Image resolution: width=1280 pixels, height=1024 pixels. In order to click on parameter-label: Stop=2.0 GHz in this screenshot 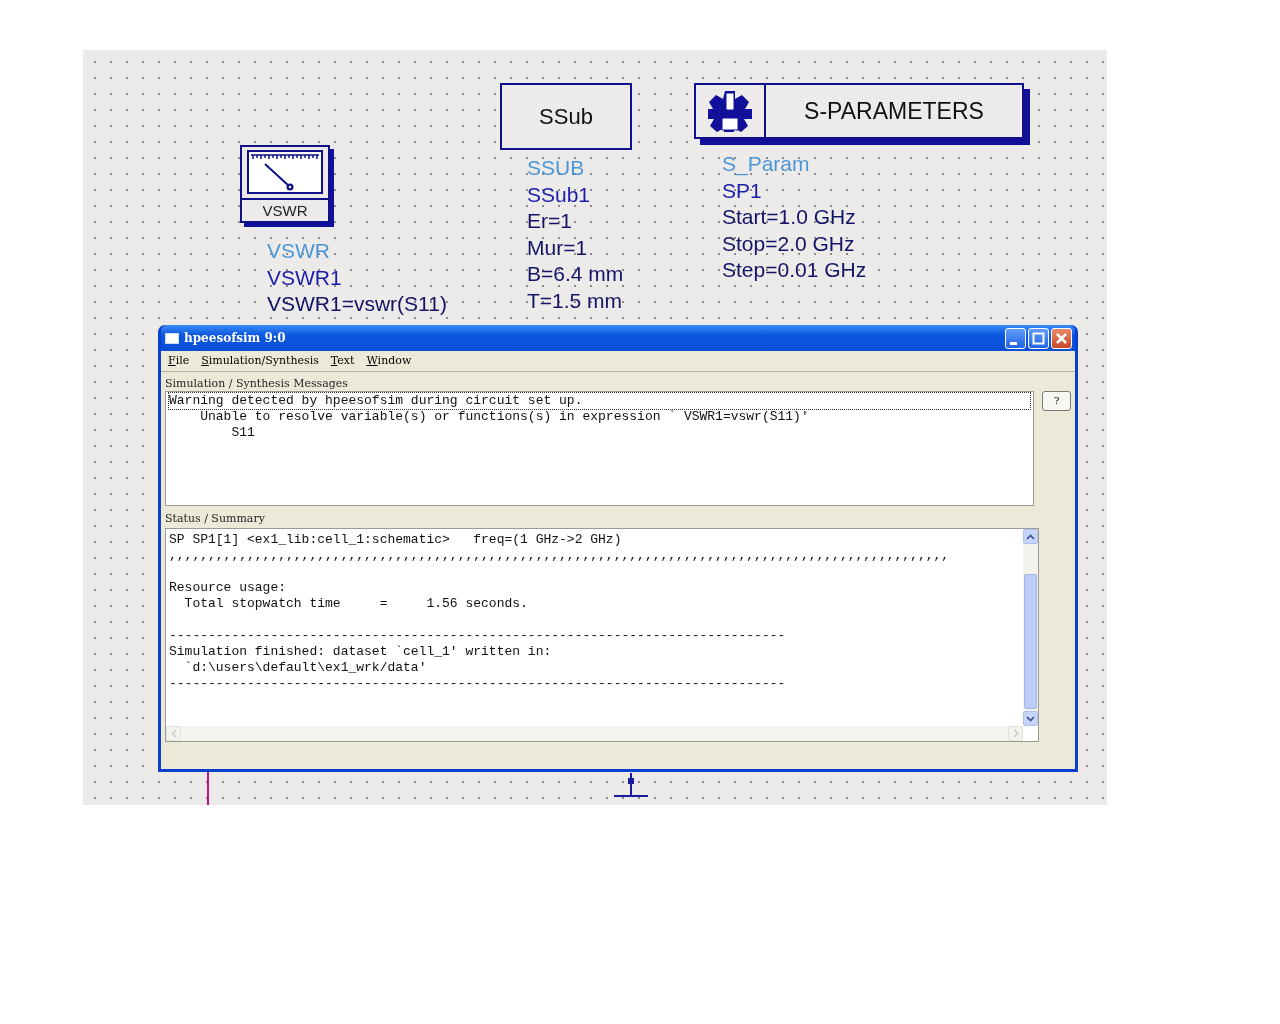, I will do `click(788, 243)`.